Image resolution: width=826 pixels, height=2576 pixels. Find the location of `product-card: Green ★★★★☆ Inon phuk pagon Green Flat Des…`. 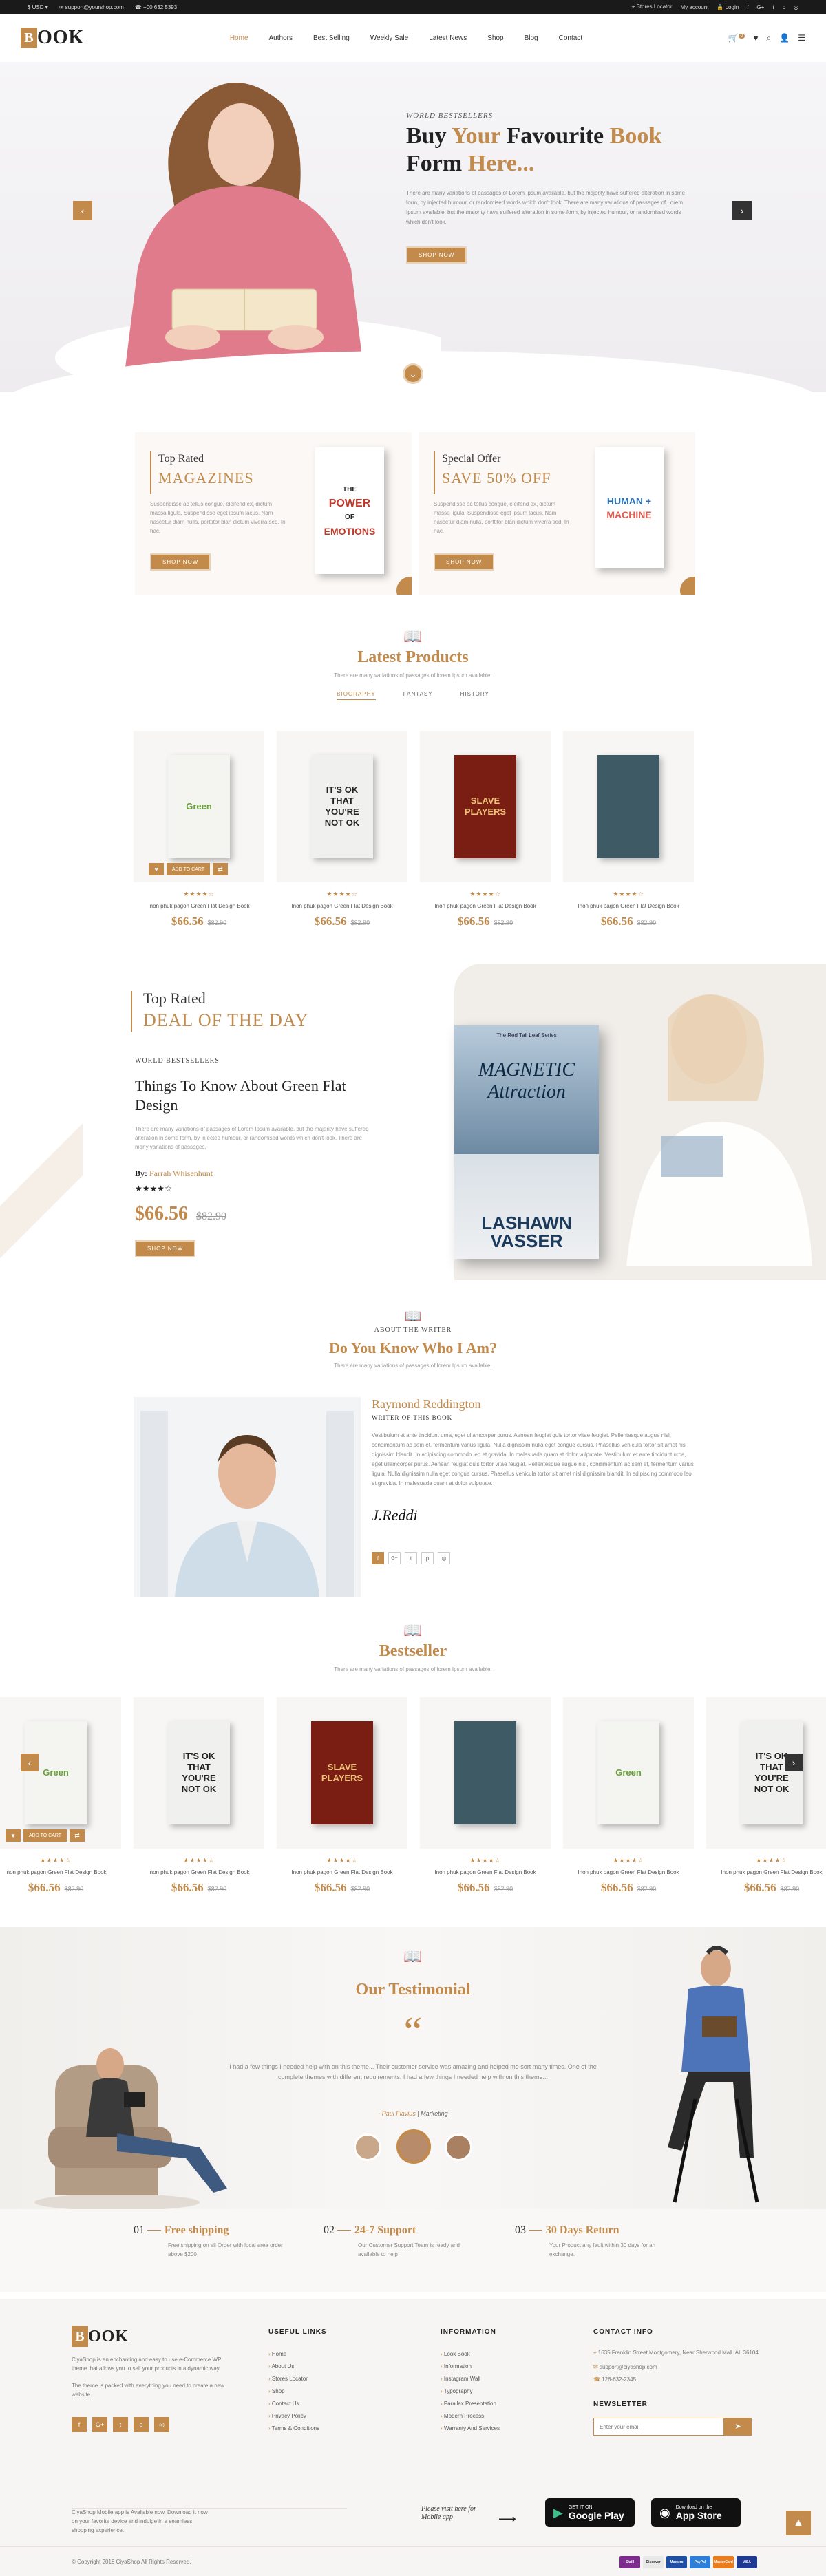

product-card: Green ★★★★☆ Inon phuk pagon Green Flat Des… is located at coordinates (628, 1796).